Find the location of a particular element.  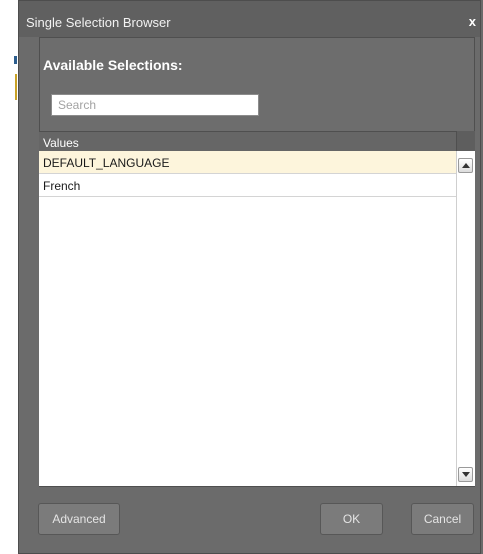

values-column-header: Values is located at coordinates (248, 141).